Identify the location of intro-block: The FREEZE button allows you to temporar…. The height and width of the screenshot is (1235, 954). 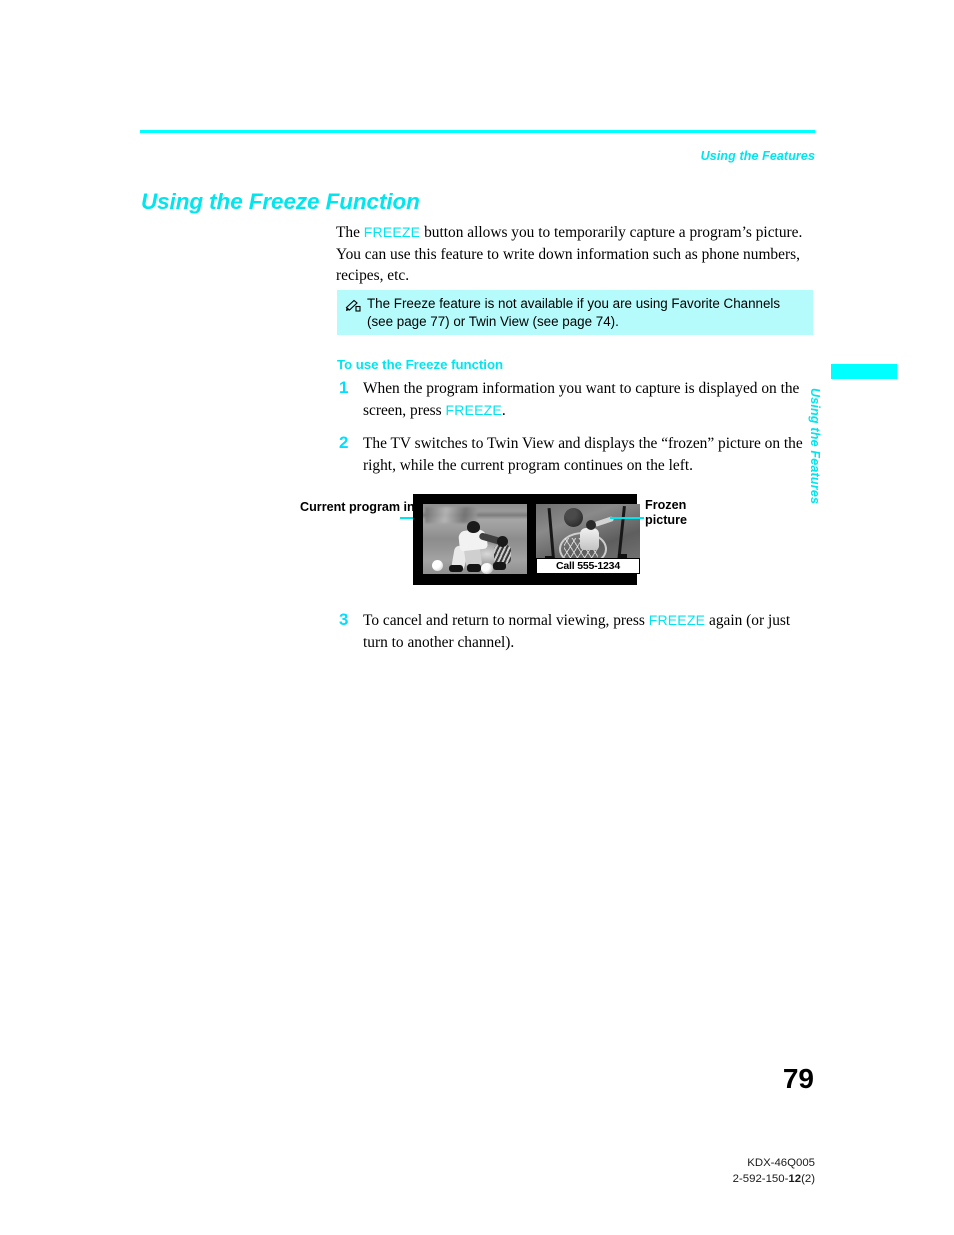
(576, 254).